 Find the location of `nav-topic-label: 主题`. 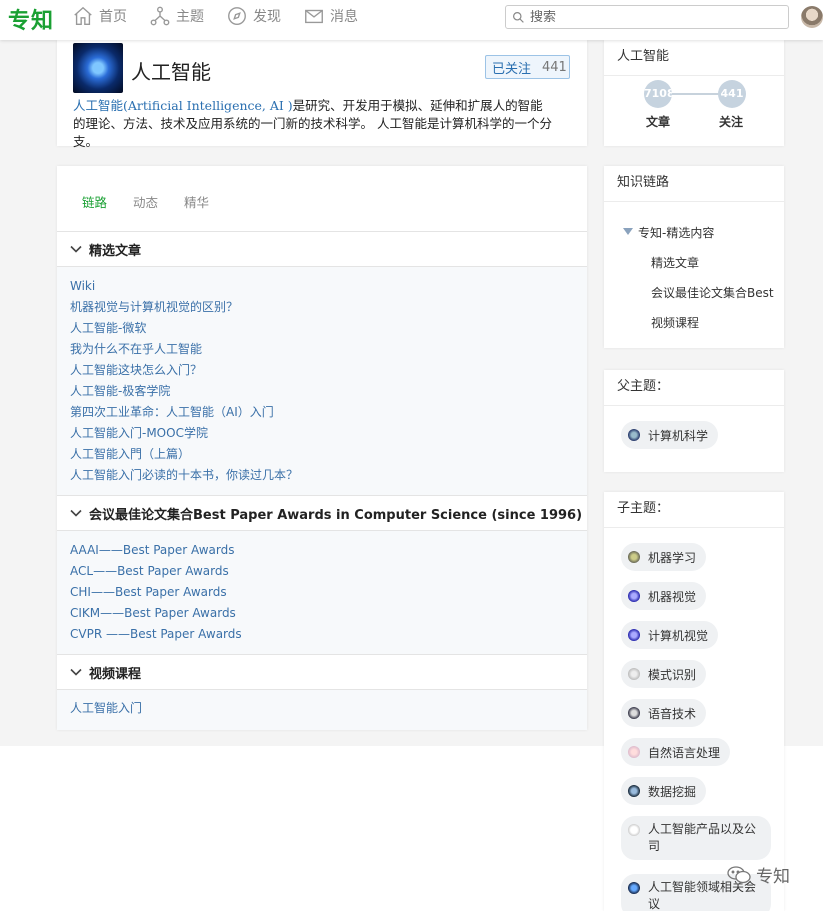

nav-topic-label: 主题 is located at coordinates (190, 17).